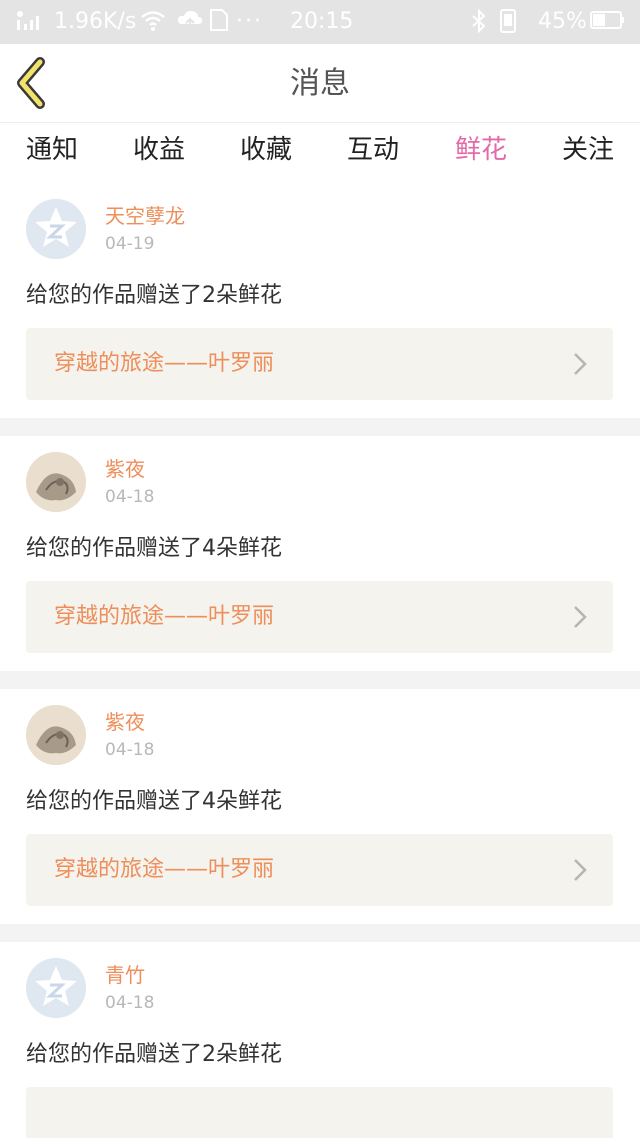 This screenshot has height=1138, width=640. I want to click on tab-label: 收益, so click(158, 150).